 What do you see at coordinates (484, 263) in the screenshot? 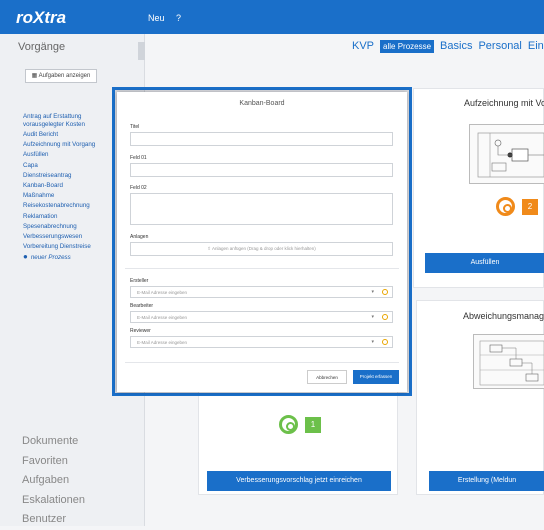
I see `fill-out-button: Ausfüllen` at bounding box center [484, 263].